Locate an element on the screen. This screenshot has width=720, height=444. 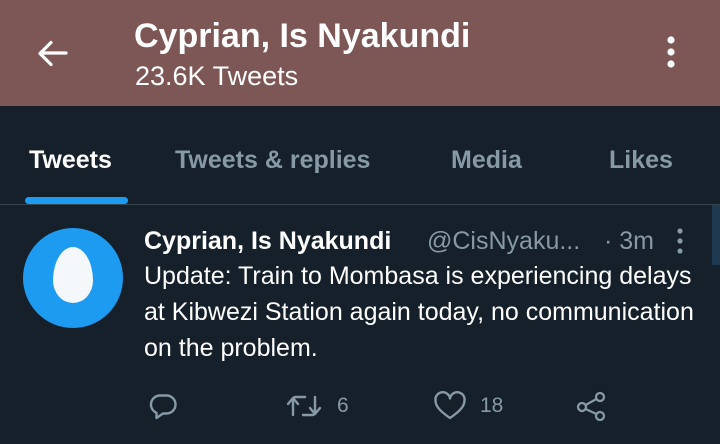
retweet-button: 6 is located at coordinates (326, 406).